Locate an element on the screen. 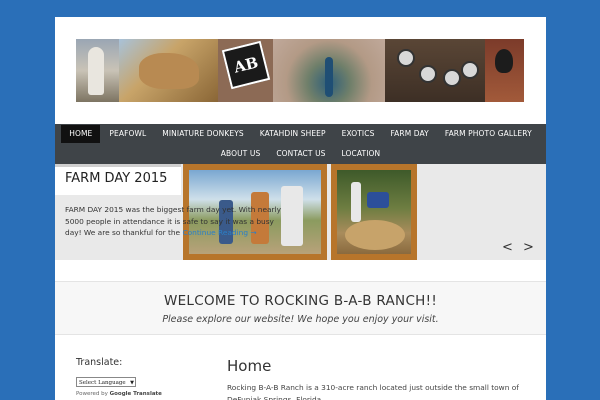  chevron-down-icon: ▼ is located at coordinates (132, 383).